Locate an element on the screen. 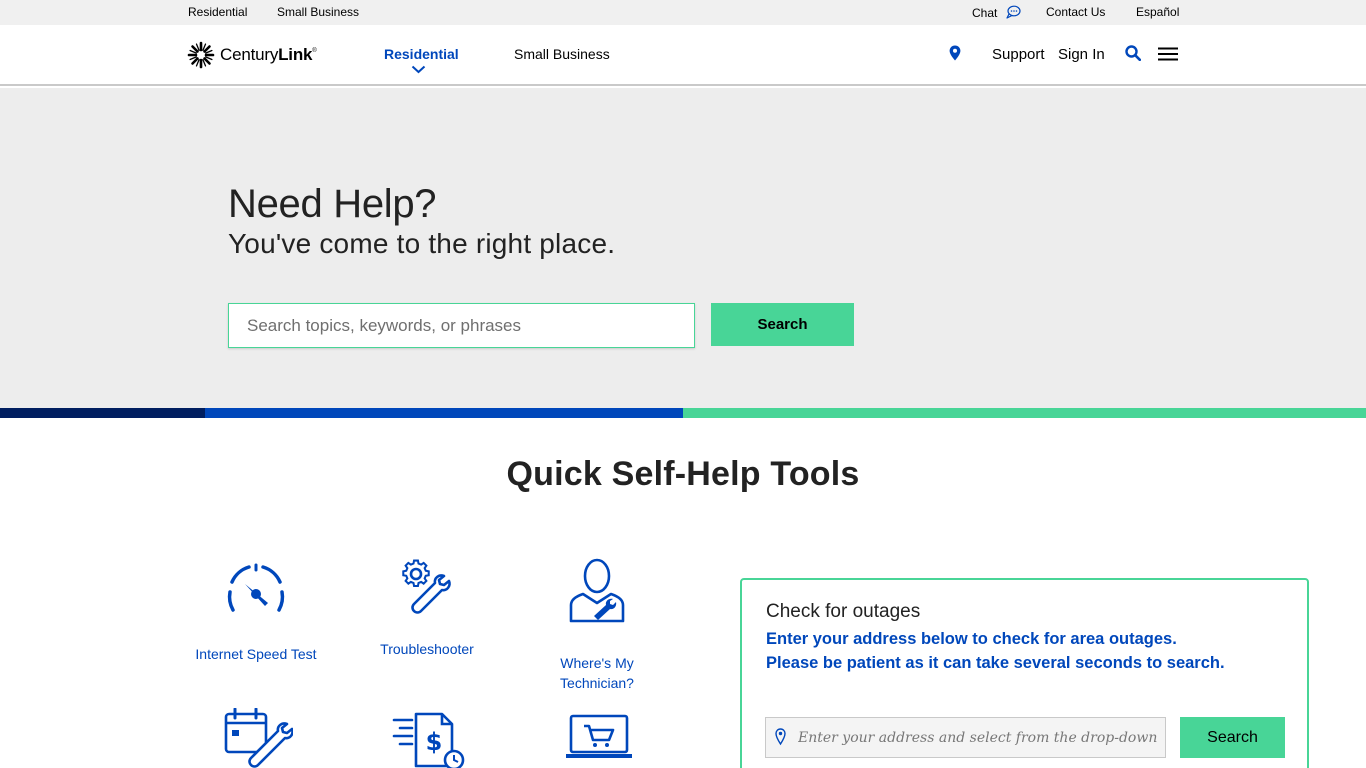 The image size is (1366, 768). shopping-cart-laptop-icon is located at coordinates (599, 736).